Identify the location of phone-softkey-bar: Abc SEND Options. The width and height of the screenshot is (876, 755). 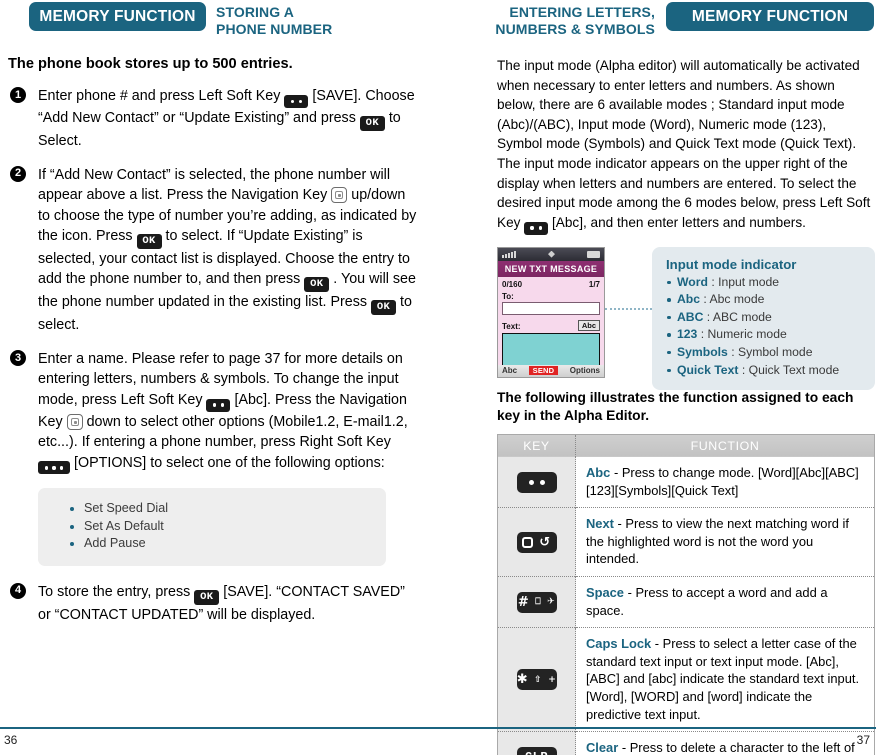
(551, 371).